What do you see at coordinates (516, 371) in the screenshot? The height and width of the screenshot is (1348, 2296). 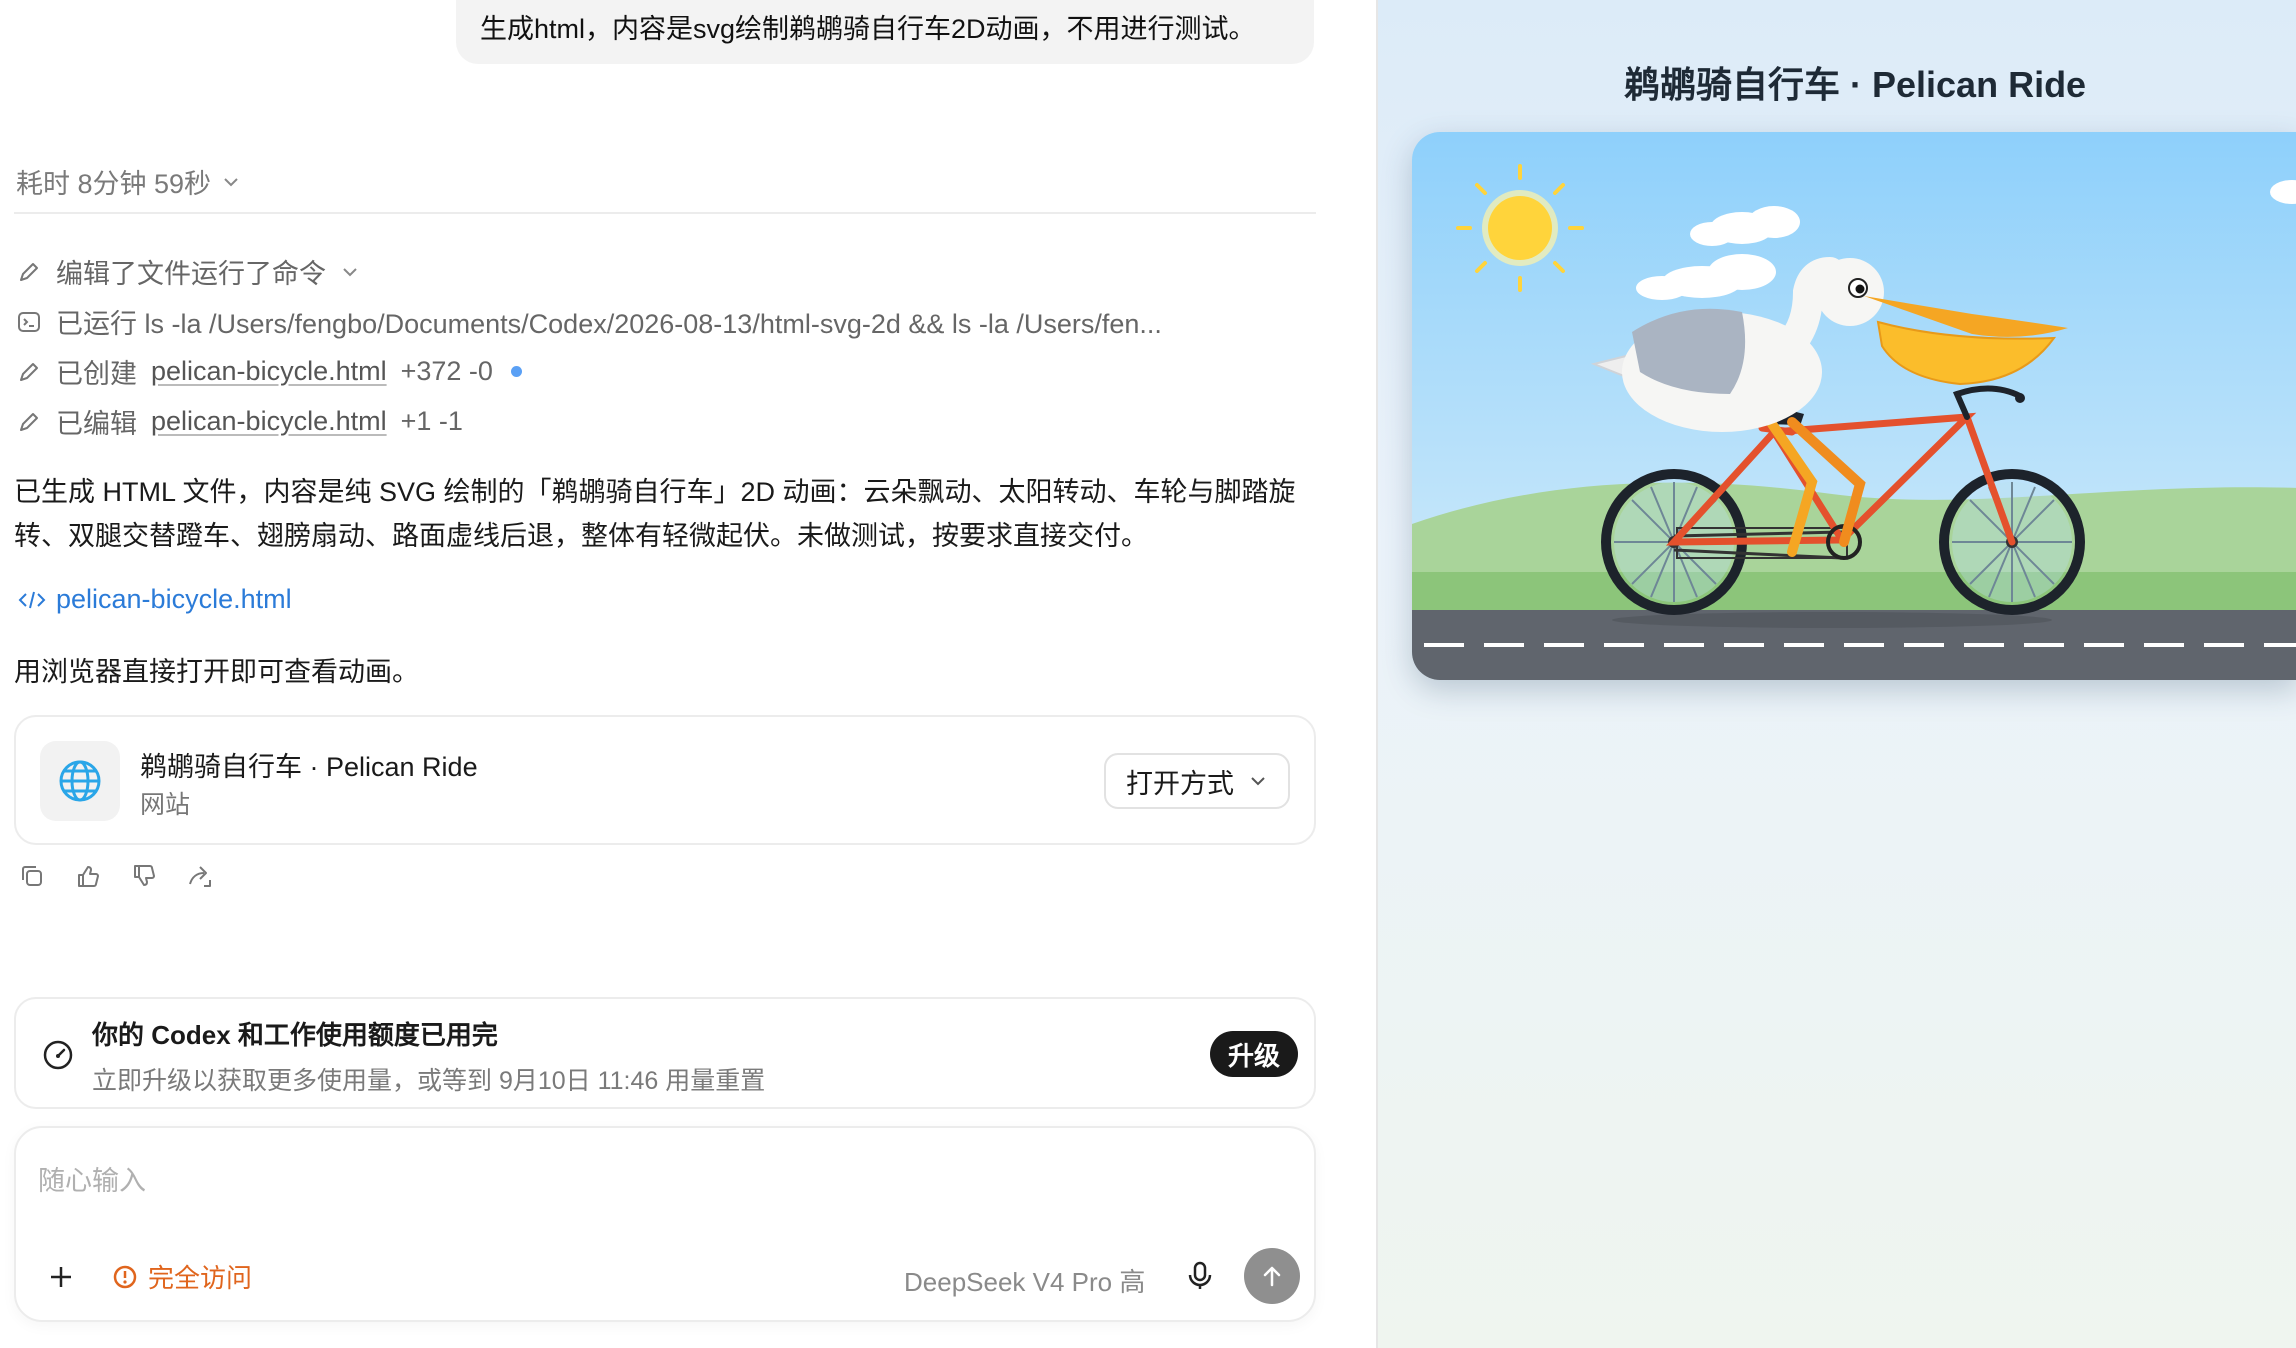 I see `unread-dot` at bounding box center [516, 371].